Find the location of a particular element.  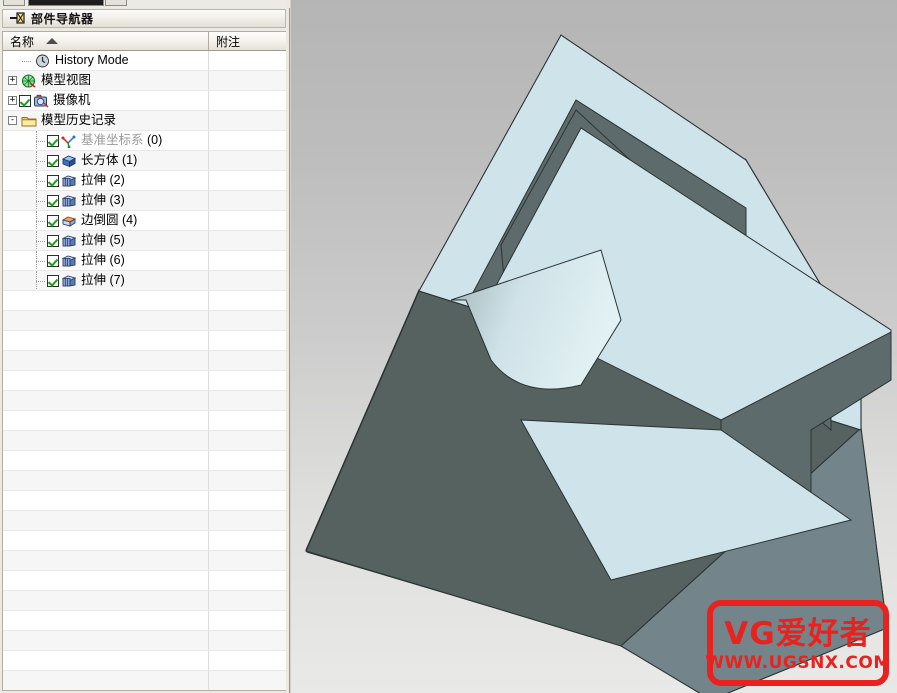

tree-row-name-cell: 边倒圆 (4) is located at coordinates (106, 220).